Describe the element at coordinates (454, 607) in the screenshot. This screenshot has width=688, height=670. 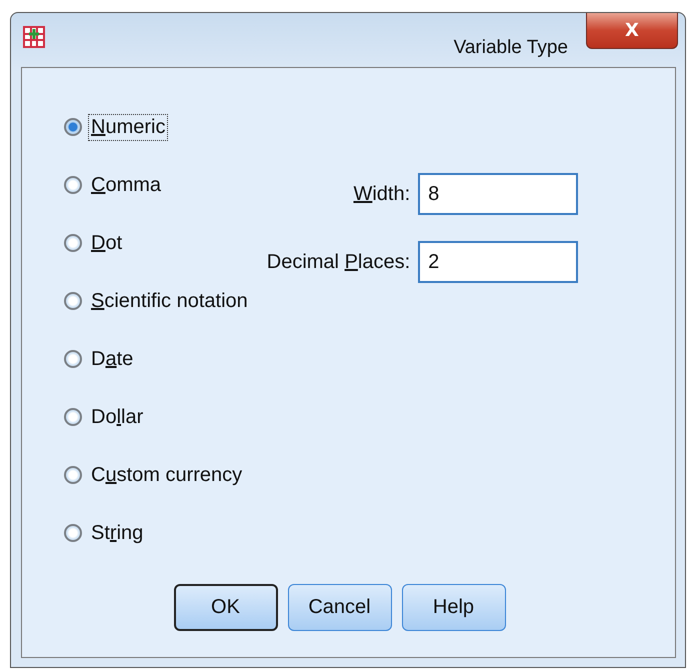
I see `dialog-button: Help` at that location.